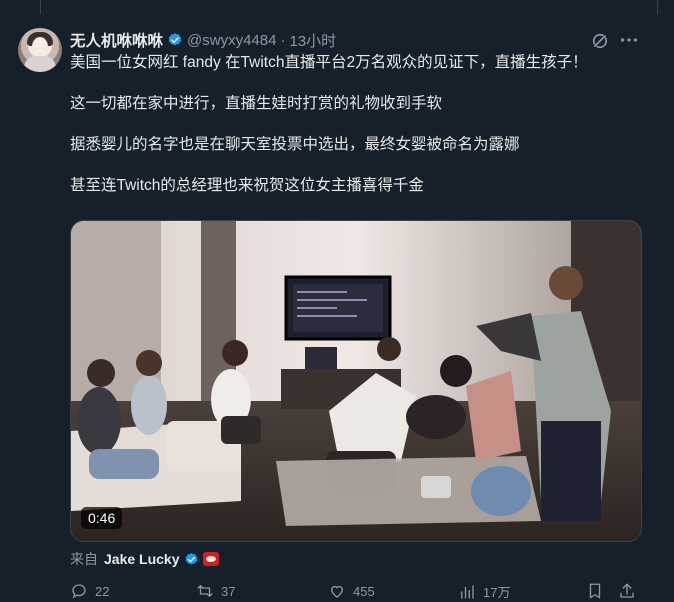 The height and width of the screenshot is (602, 674). What do you see at coordinates (40, 47) in the screenshot?
I see `avatar-face` at bounding box center [40, 47].